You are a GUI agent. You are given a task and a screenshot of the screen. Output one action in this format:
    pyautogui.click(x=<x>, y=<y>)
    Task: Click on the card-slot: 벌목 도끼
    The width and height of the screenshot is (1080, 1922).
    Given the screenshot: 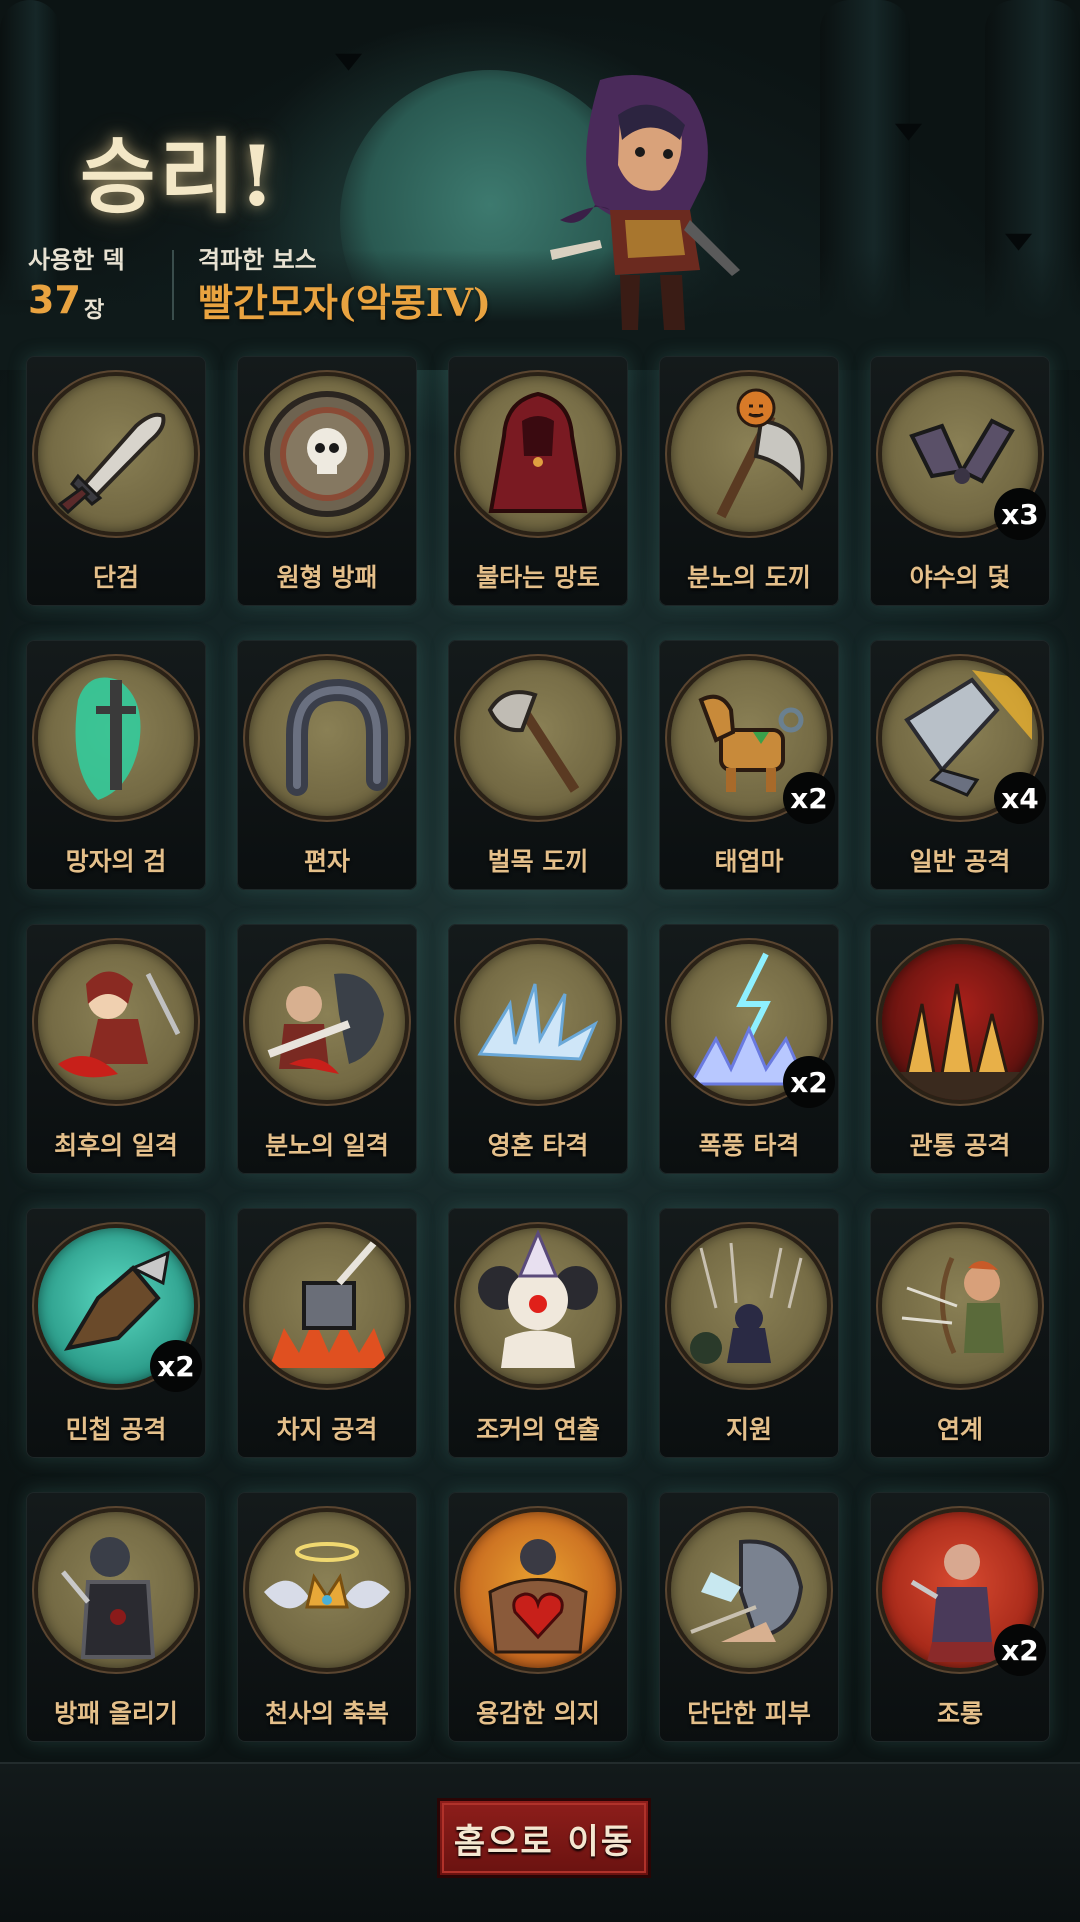 What is the action you would take?
    pyautogui.click(x=538, y=765)
    